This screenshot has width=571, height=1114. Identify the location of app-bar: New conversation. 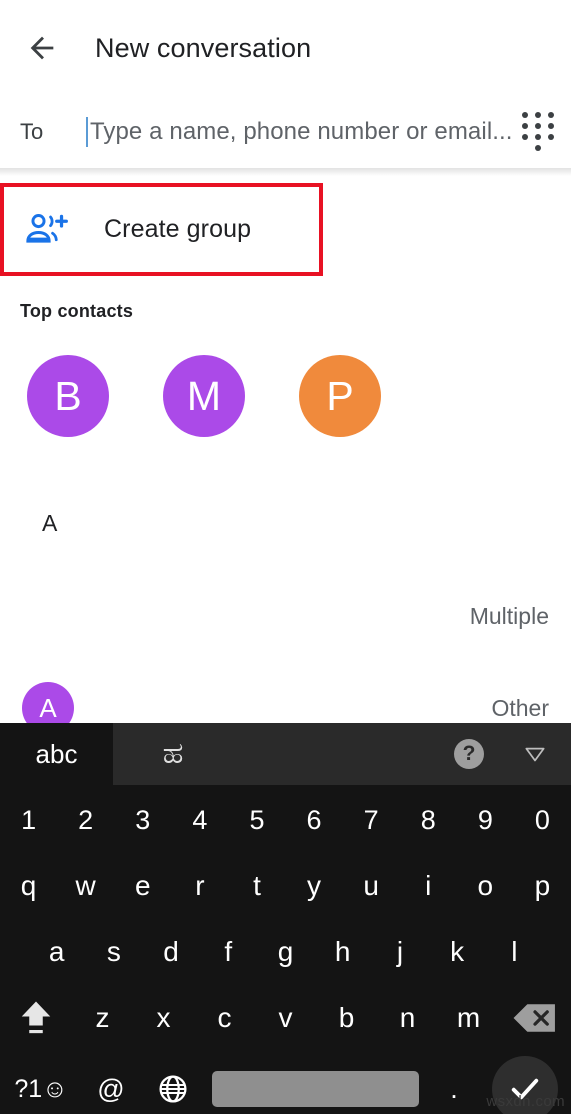
(285, 48).